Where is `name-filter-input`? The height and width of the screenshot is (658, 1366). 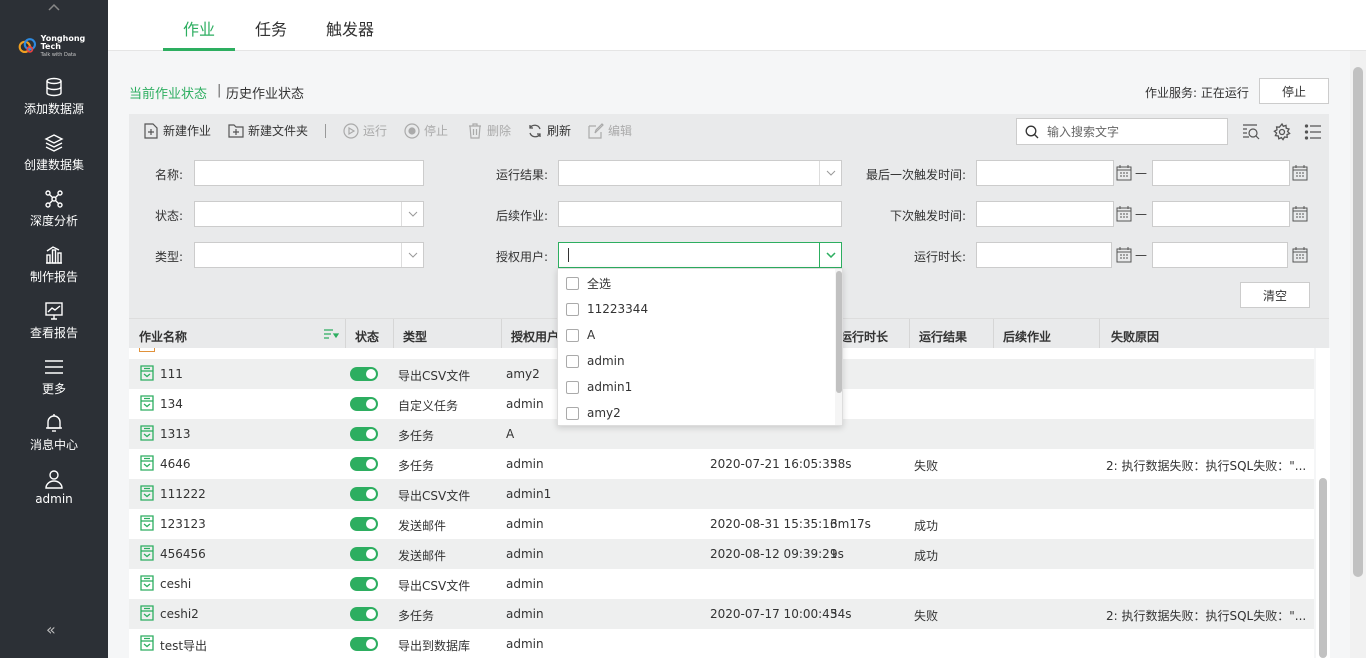 name-filter-input is located at coordinates (309, 173).